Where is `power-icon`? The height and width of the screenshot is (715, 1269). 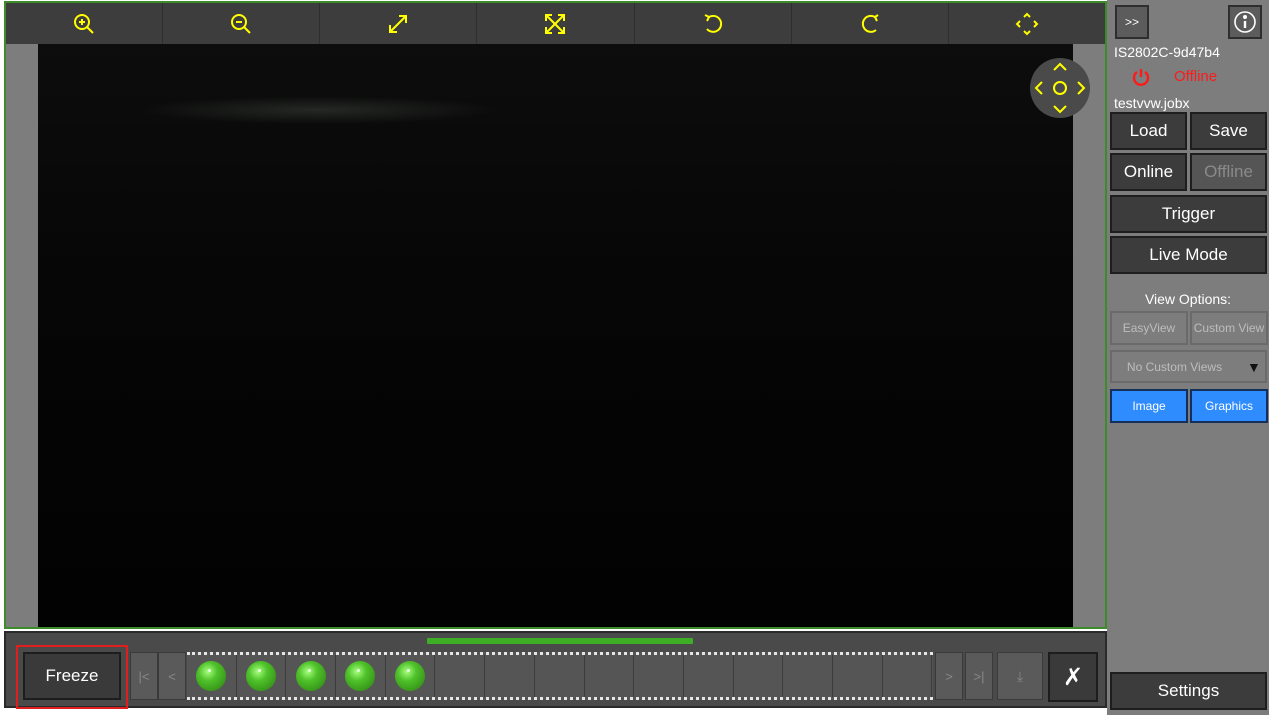
power-icon is located at coordinates (1141, 77).